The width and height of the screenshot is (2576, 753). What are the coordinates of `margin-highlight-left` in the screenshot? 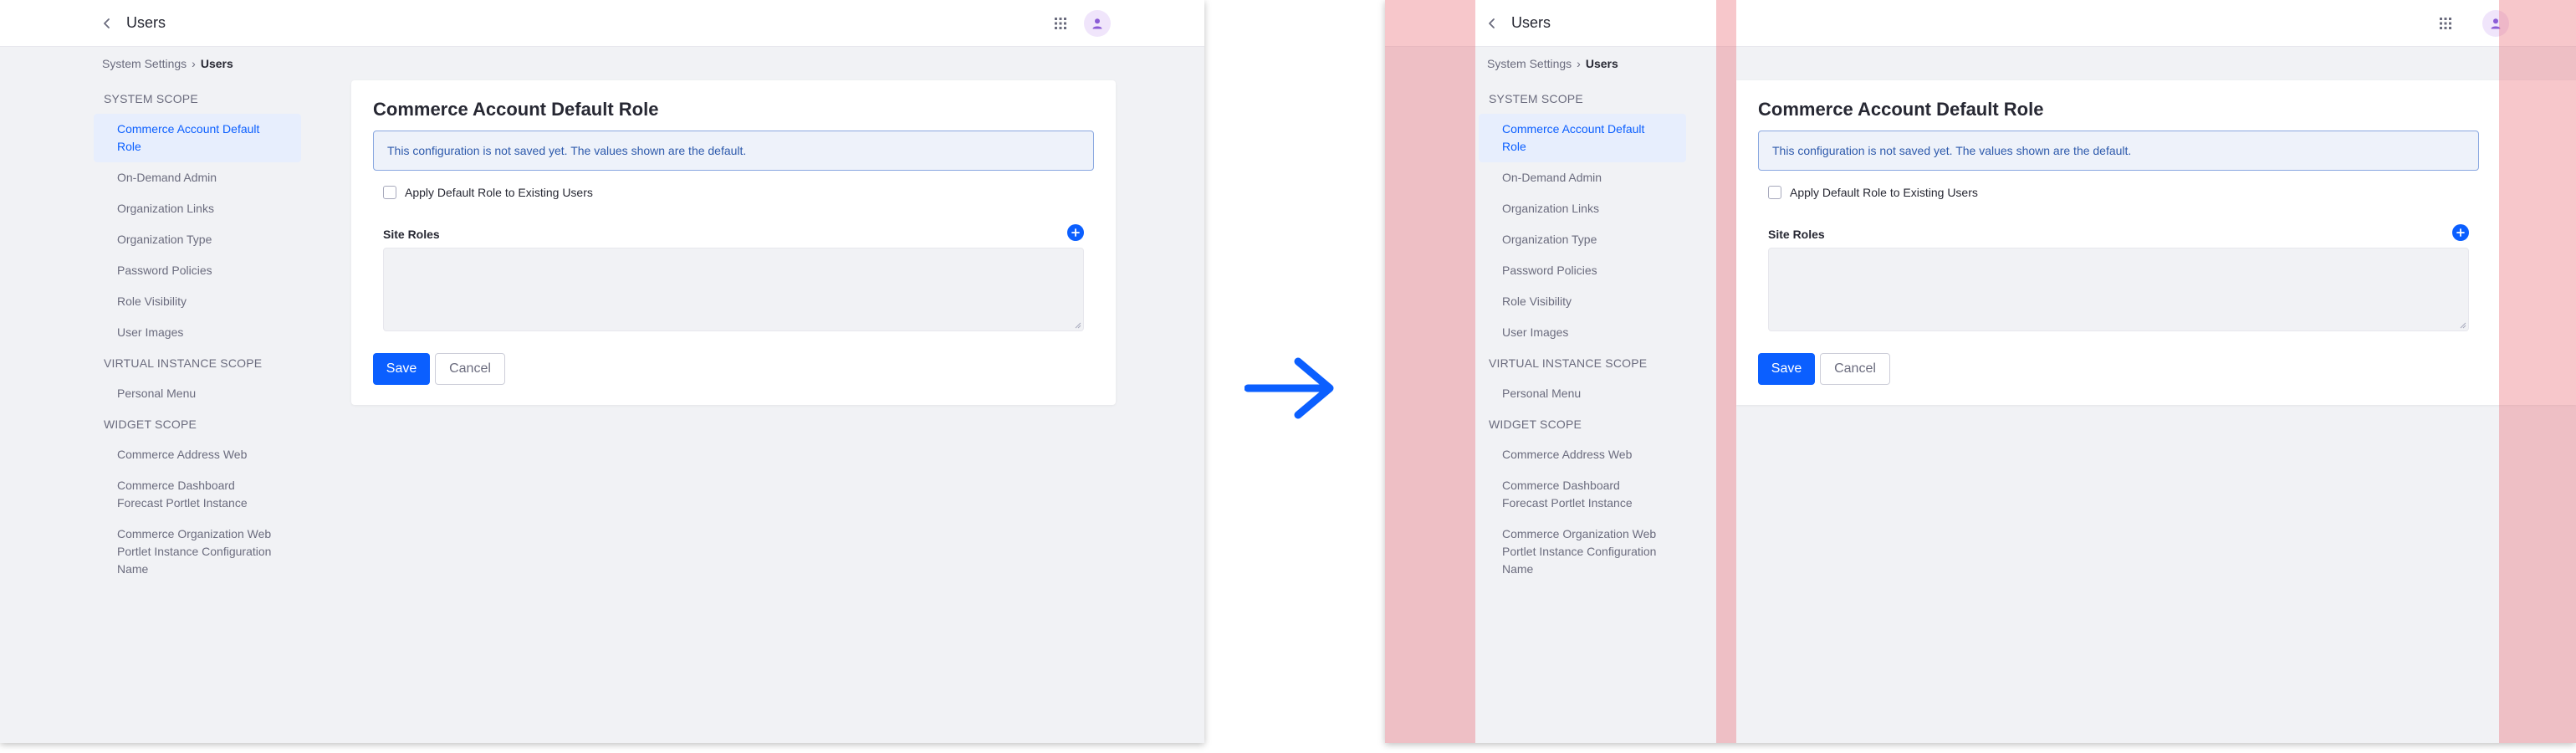 It's located at (1430, 372).